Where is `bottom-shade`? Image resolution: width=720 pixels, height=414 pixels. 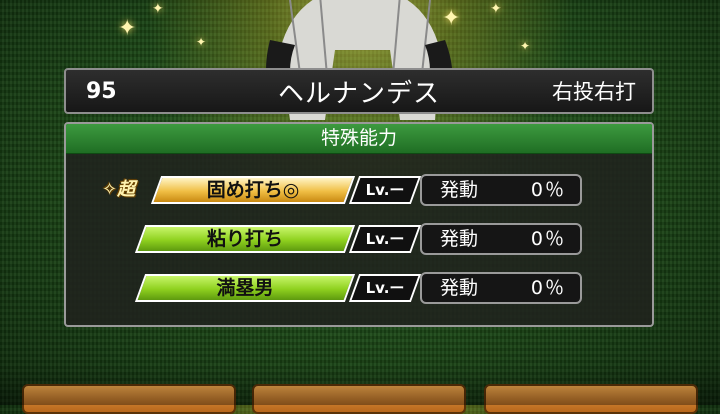
bottom-shade is located at coordinates (360, 385).